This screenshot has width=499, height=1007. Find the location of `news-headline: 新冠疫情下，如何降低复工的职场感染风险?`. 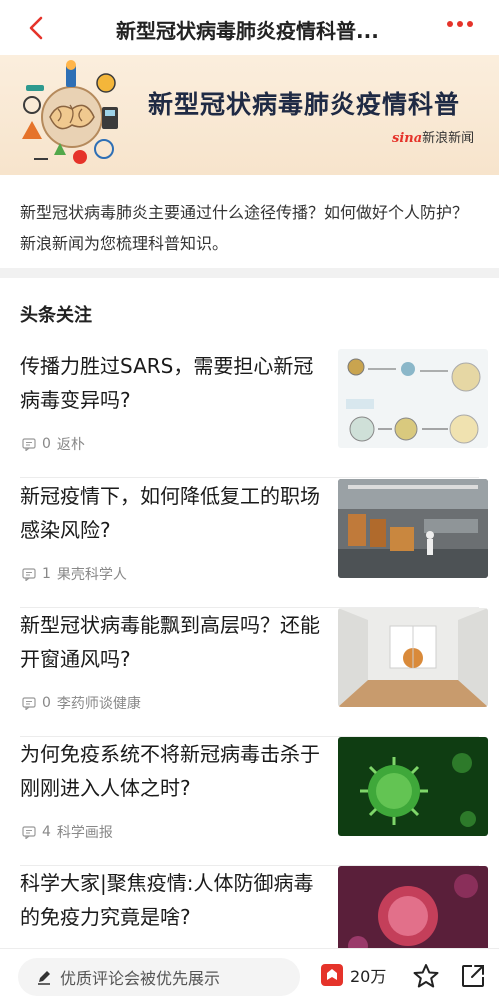

news-headline: 新冠疫情下，如何降低复工的职场感染风险? is located at coordinates (170, 513).